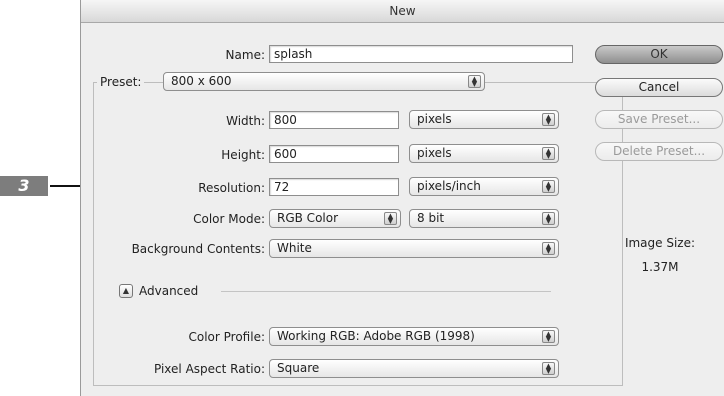  What do you see at coordinates (227, 337) in the screenshot?
I see `color-profile-label: Color Profile:` at bounding box center [227, 337].